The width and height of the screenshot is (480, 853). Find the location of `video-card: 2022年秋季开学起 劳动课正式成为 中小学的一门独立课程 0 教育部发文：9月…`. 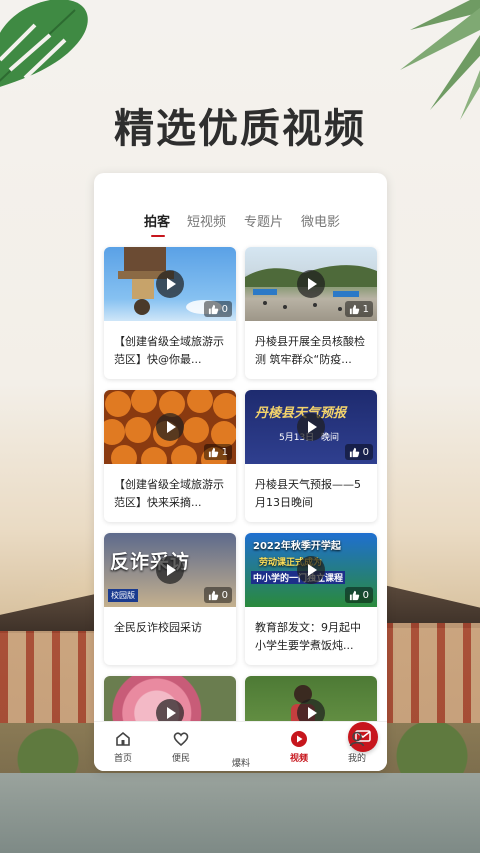

video-card: 2022年秋季开学起 劳动课正式成为 中小学的一门独立课程 0 教育部发文：9月… is located at coordinates (311, 599).